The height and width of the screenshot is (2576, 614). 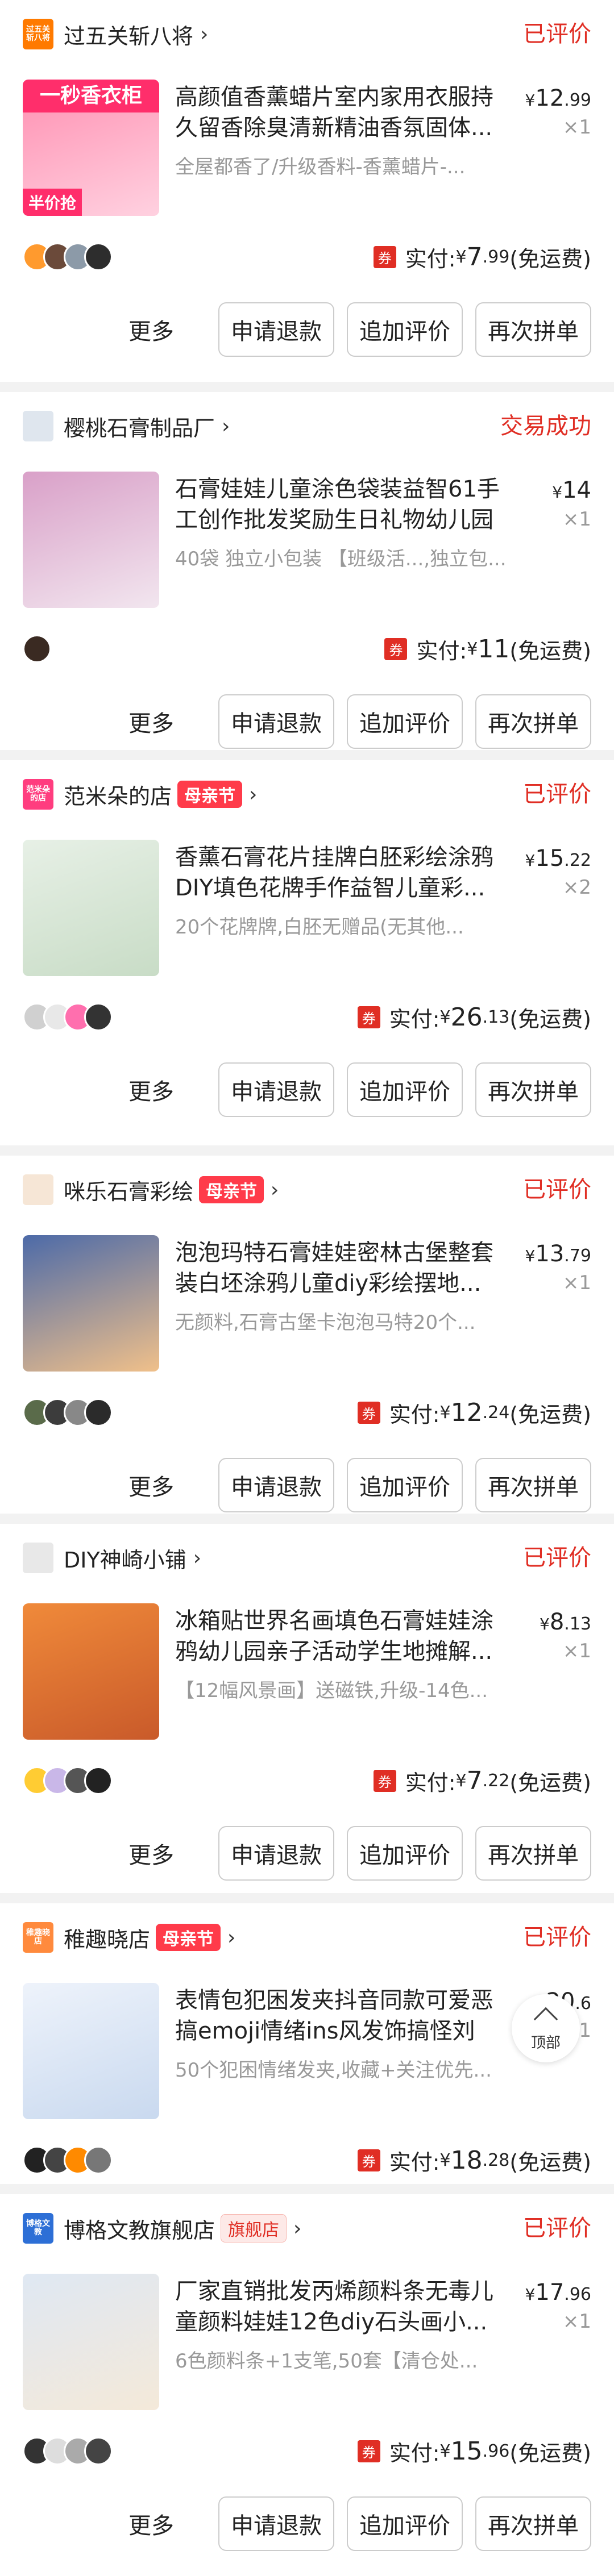 What do you see at coordinates (577, 2294) in the screenshot?
I see `price-decimal: .96` at bounding box center [577, 2294].